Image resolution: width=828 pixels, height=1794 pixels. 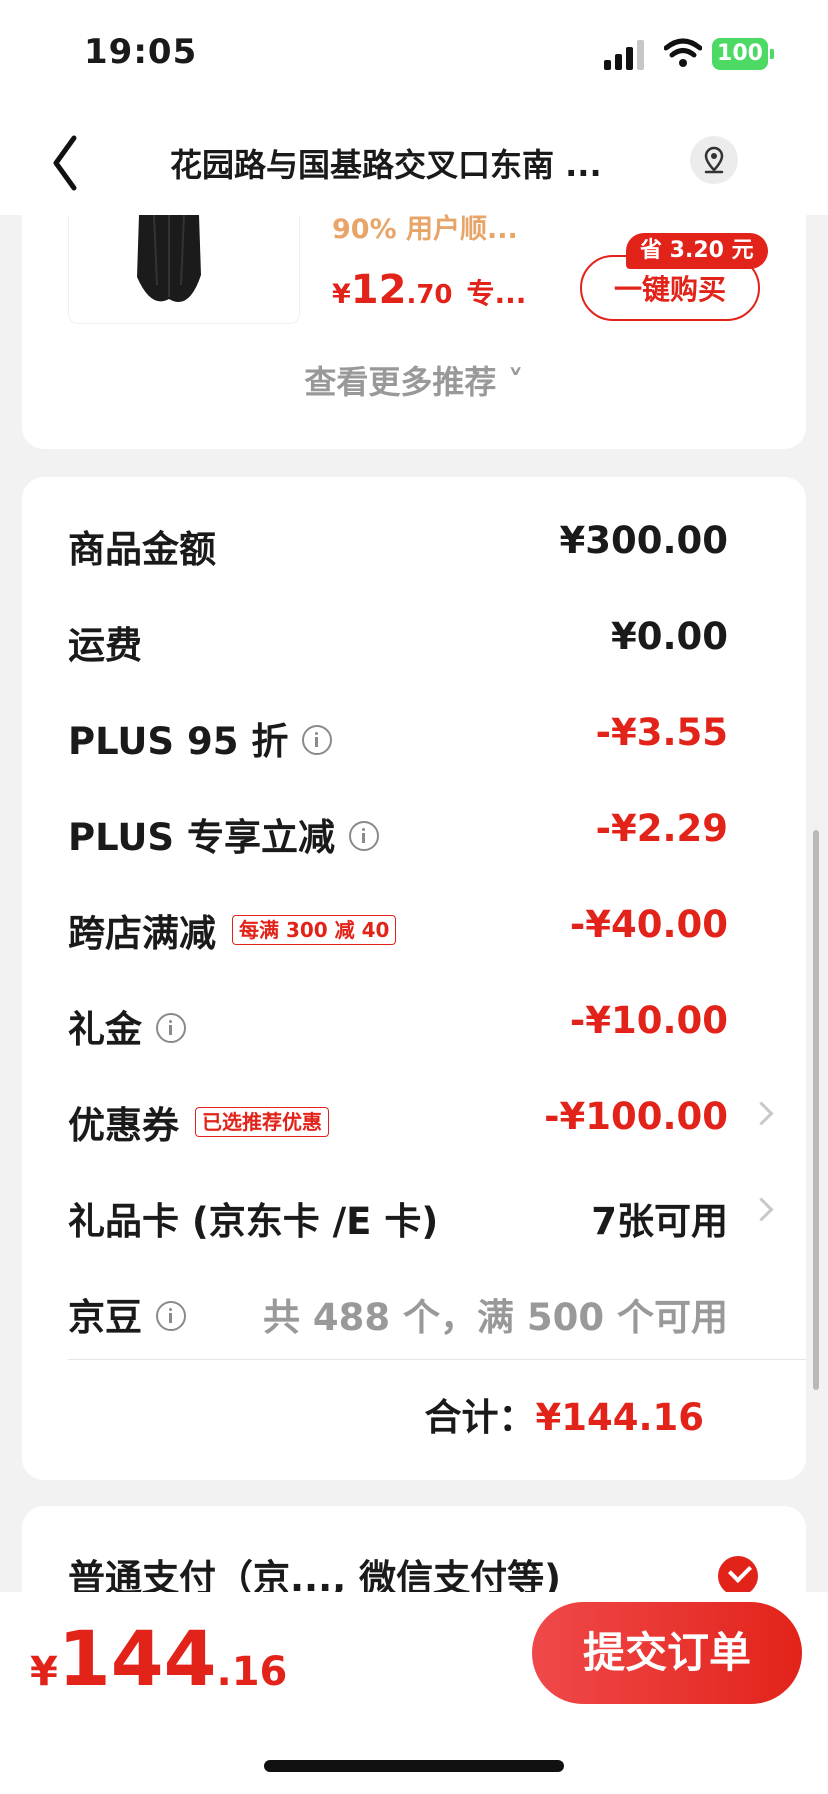 What do you see at coordinates (141, 52) in the screenshot?
I see `status-time: 19:05` at bounding box center [141, 52].